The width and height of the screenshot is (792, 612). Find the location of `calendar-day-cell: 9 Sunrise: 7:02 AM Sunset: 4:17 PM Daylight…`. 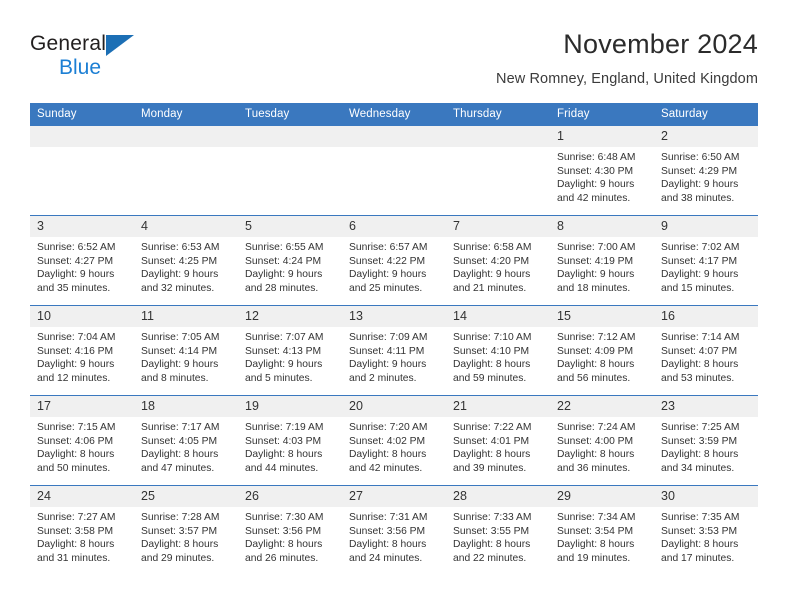

calendar-day-cell: 9 Sunrise: 7:02 AM Sunset: 4:17 PM Daylight… is located at coordinates (706, 260).